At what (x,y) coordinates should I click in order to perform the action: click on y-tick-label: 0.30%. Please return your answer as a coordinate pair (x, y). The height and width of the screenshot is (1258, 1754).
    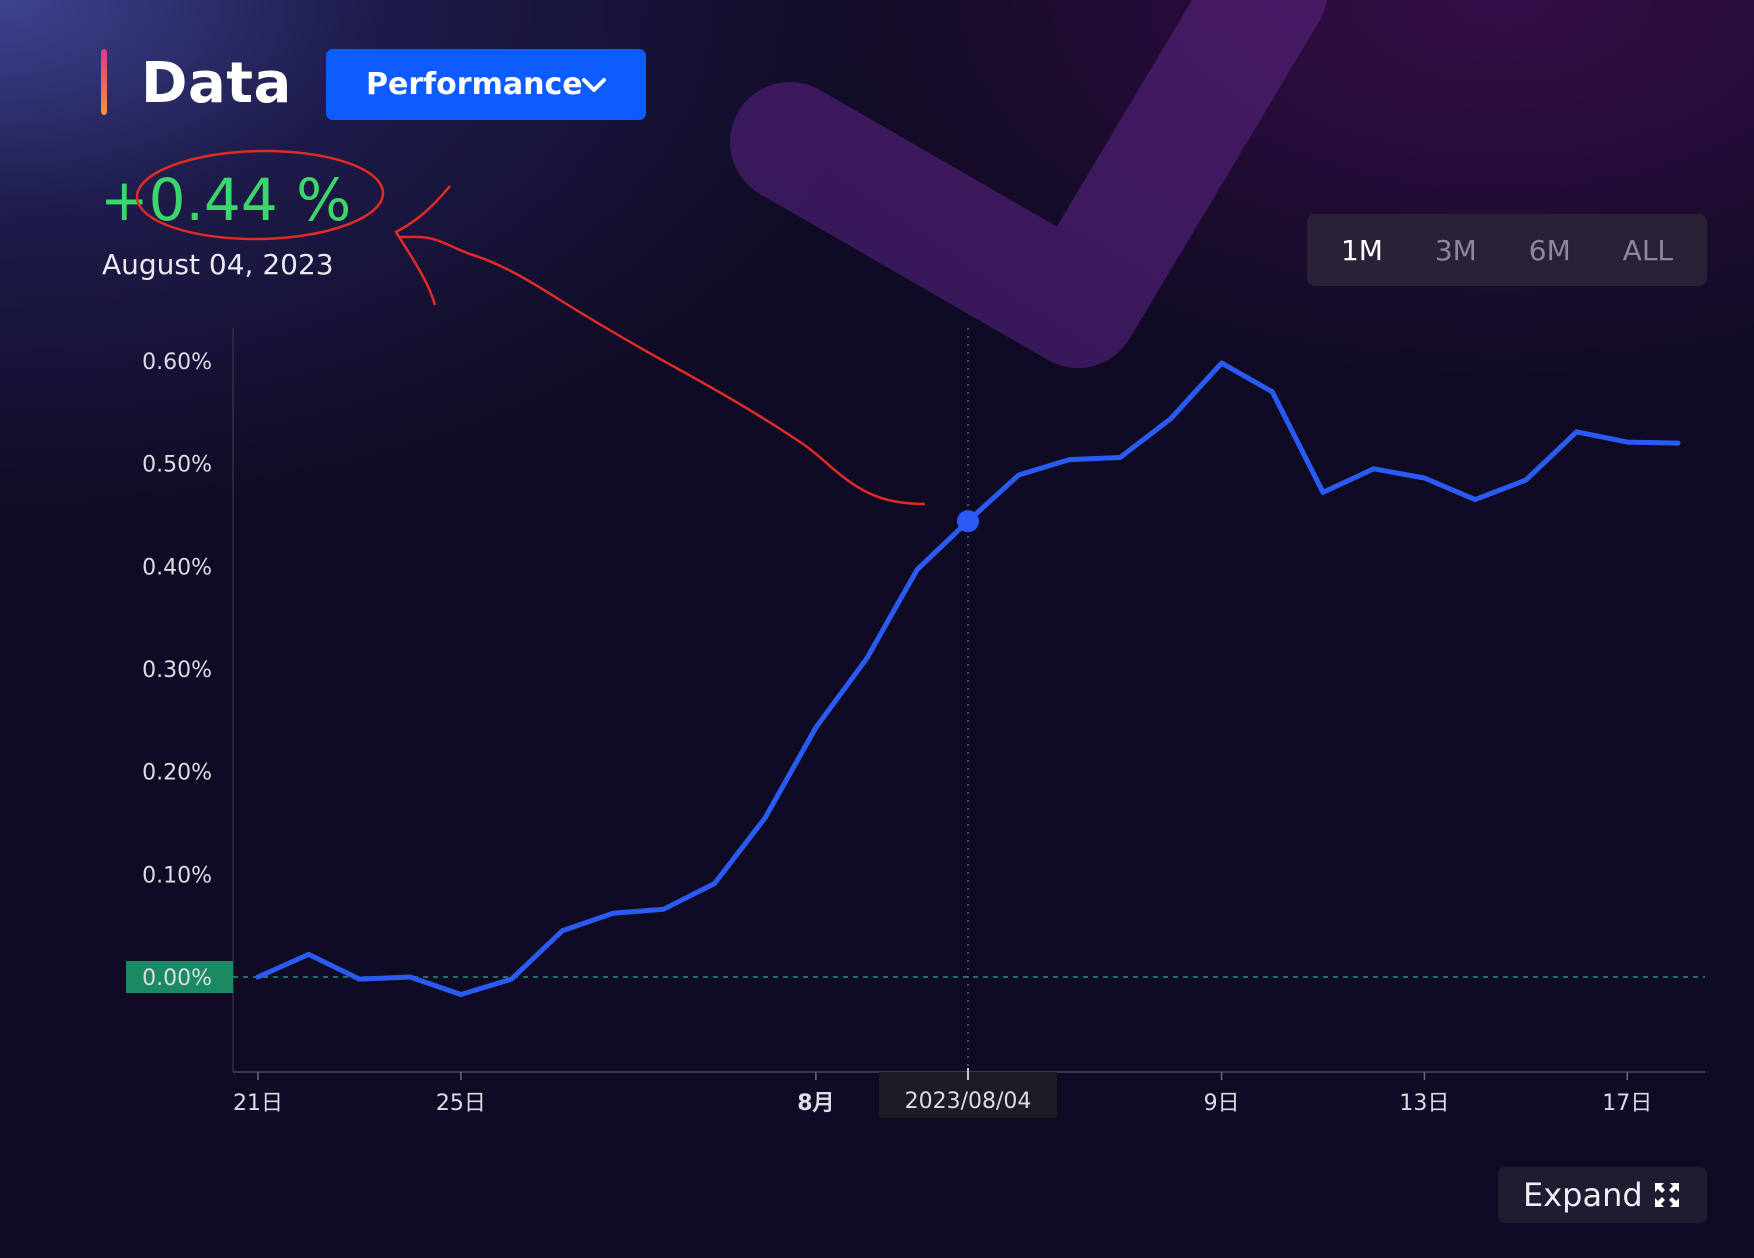
    Looking at the image, I should click on (177, 670).